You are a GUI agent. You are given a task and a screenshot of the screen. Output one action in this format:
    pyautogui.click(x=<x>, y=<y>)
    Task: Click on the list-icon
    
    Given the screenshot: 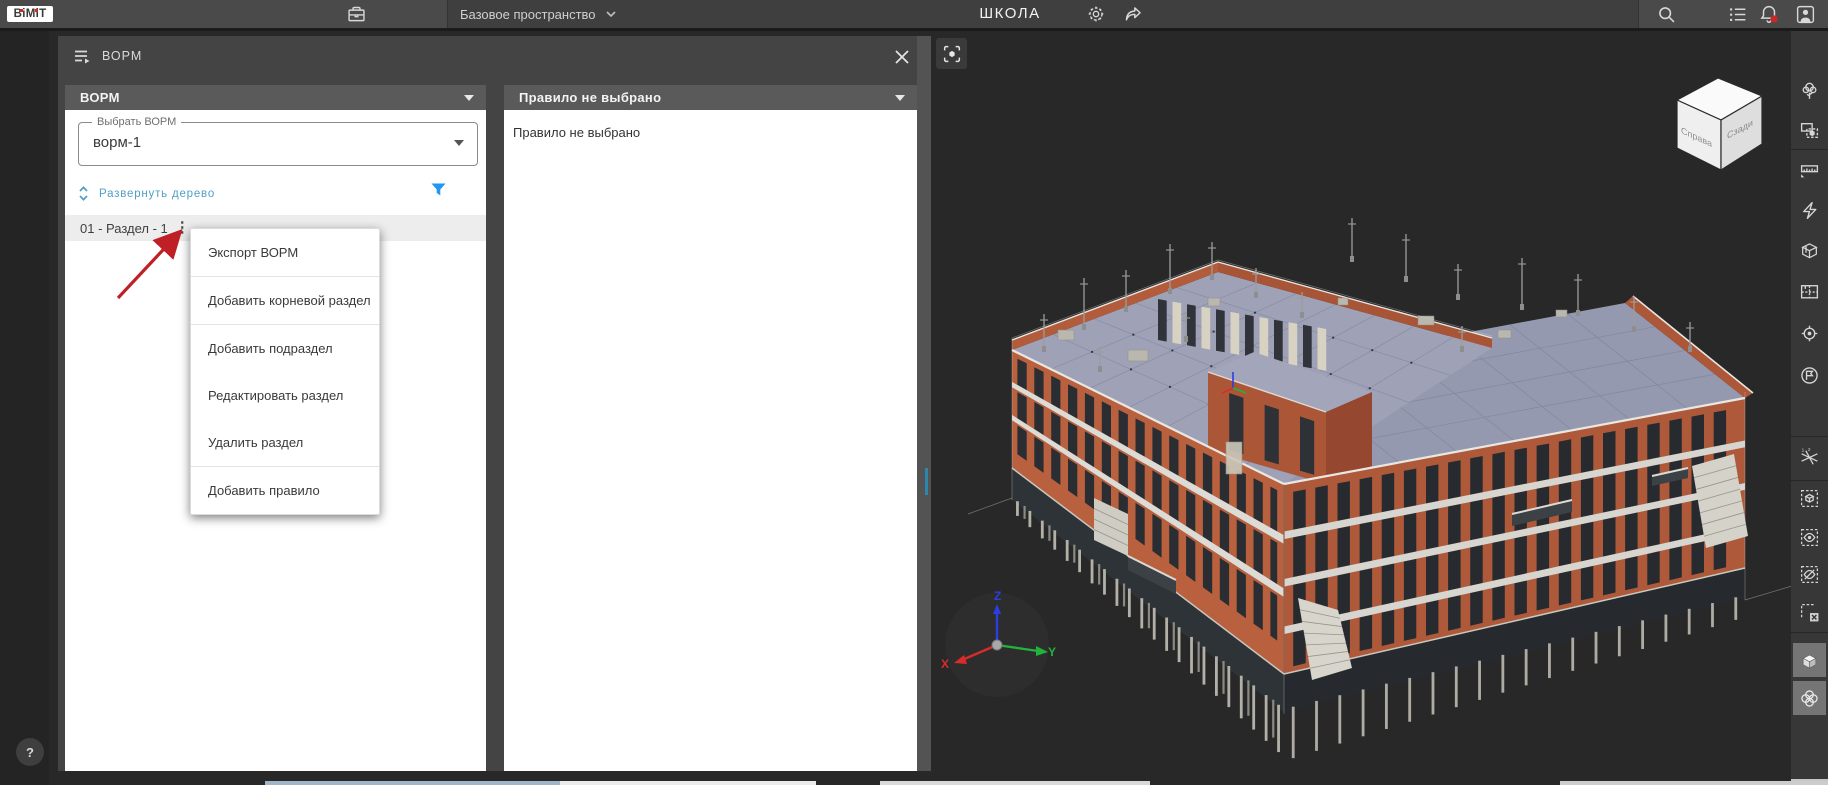 What is the action you would take?
    pyautogui.click(x=1737, y=14)
    